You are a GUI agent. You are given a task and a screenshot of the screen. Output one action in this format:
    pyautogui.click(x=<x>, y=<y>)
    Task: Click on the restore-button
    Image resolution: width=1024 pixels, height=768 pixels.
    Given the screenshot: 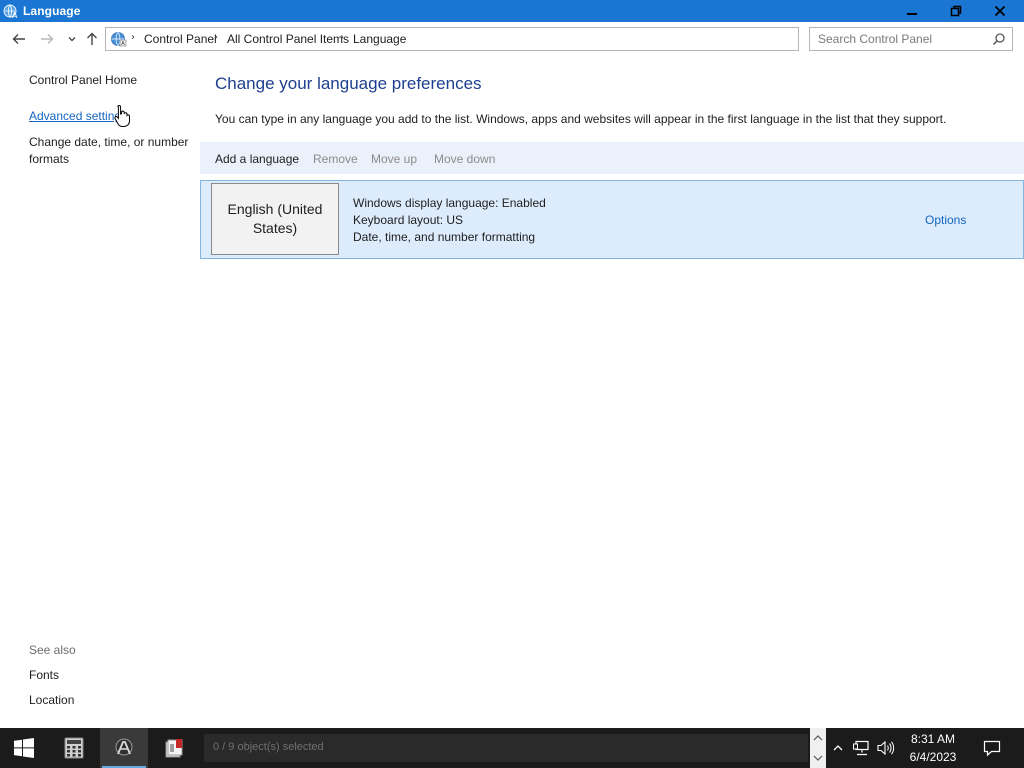 What is the action you would take?
    pyautogui.click(x=956, y=11)
    